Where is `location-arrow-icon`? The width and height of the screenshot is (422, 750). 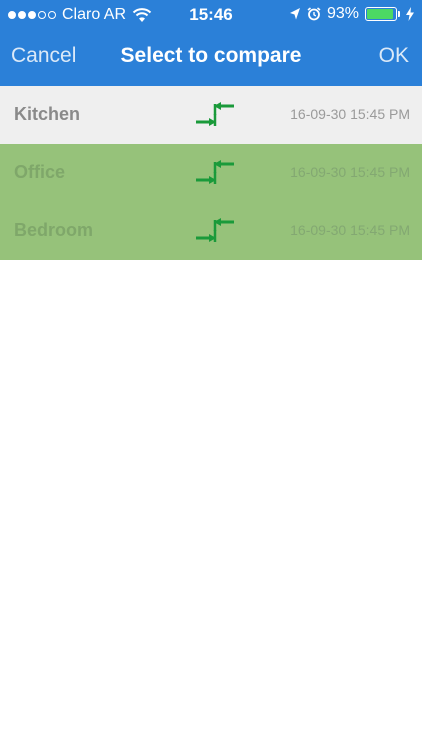 location-arrow-icon is located at coordinates (294, 14).